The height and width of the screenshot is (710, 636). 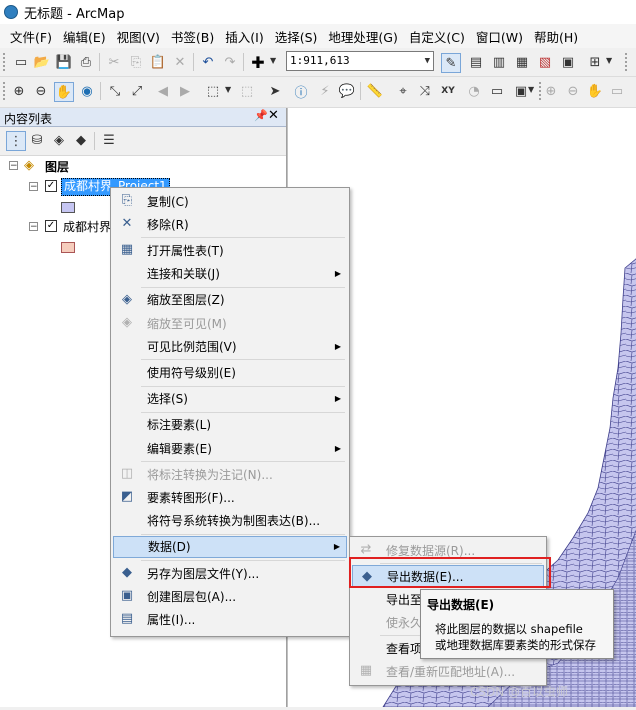 I want to click on menu-item: 连接和关联(J) ▶, so click(x=230, y=274).